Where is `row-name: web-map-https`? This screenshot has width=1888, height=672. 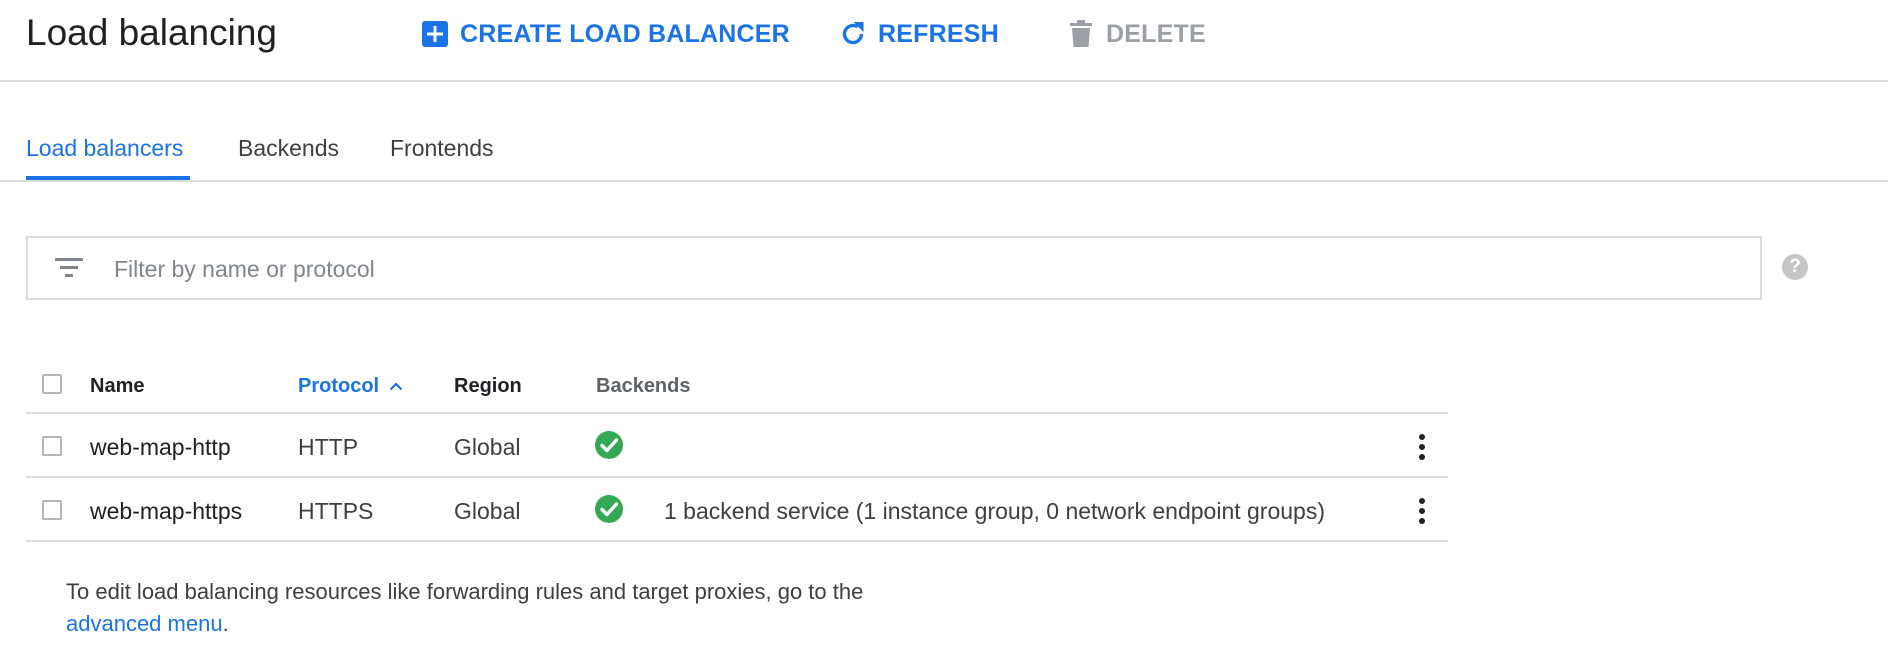
row-name: web-map-https is located at coordinates (166, 511).